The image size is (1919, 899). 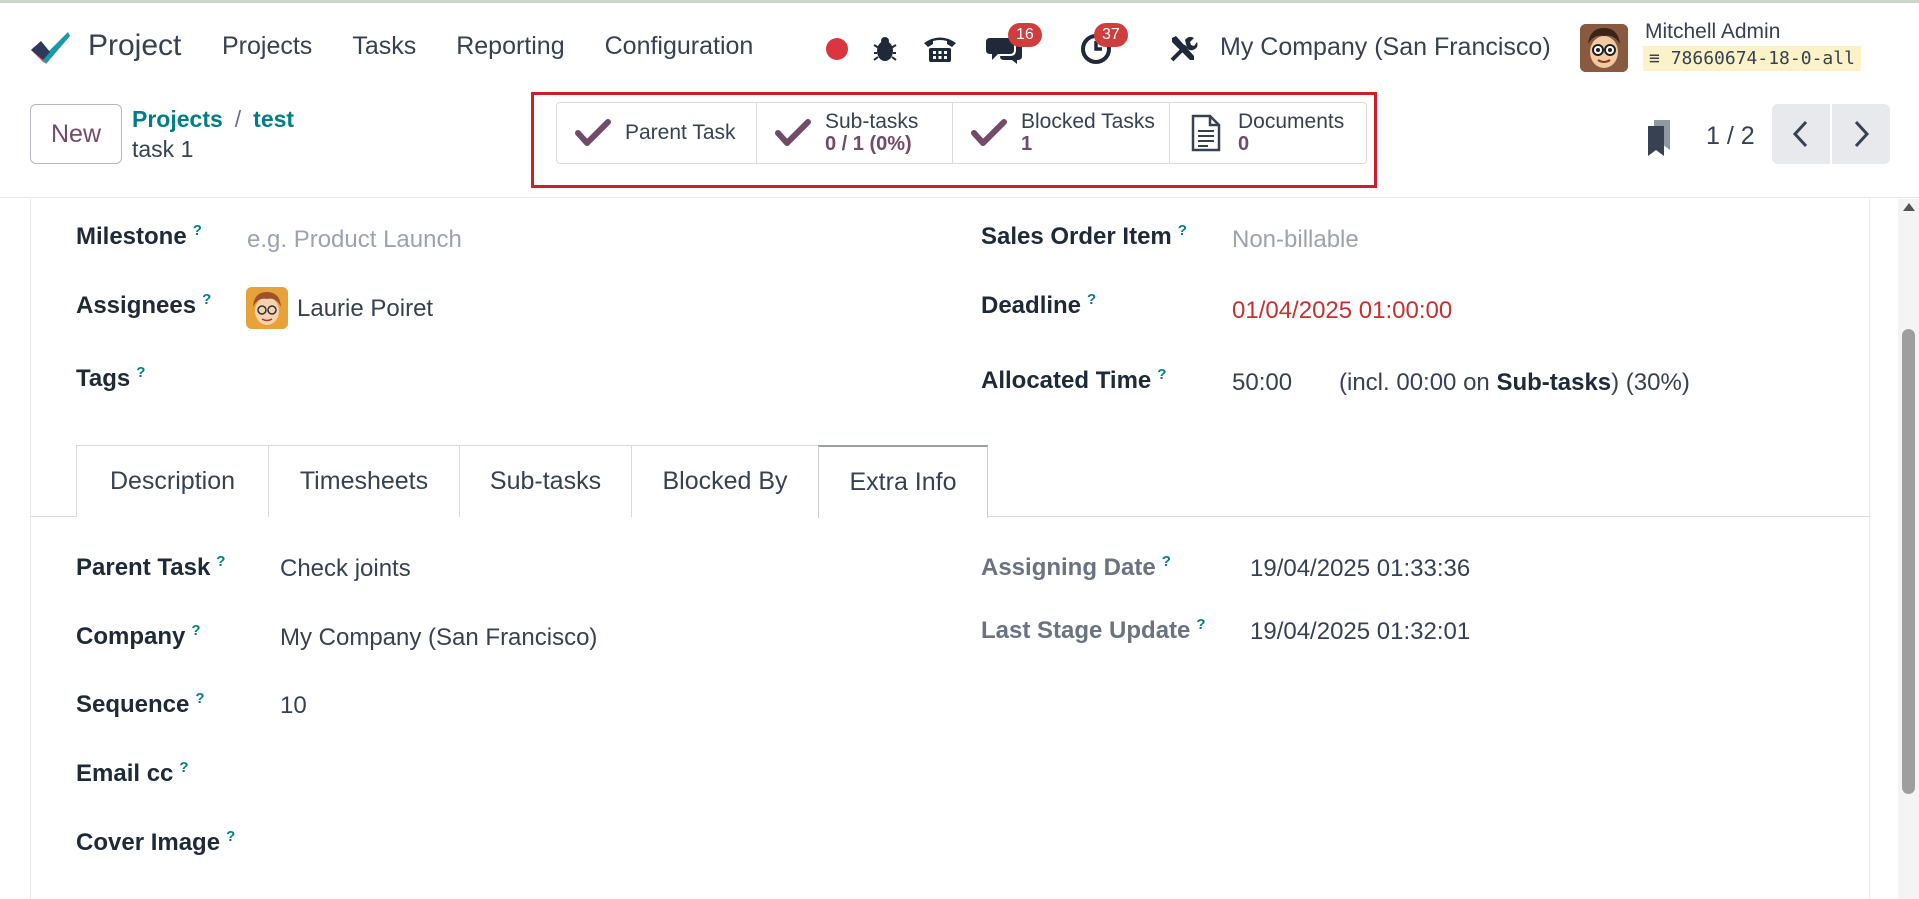 I want to click on menu-projects: Projects, so click(x=267, y=46).